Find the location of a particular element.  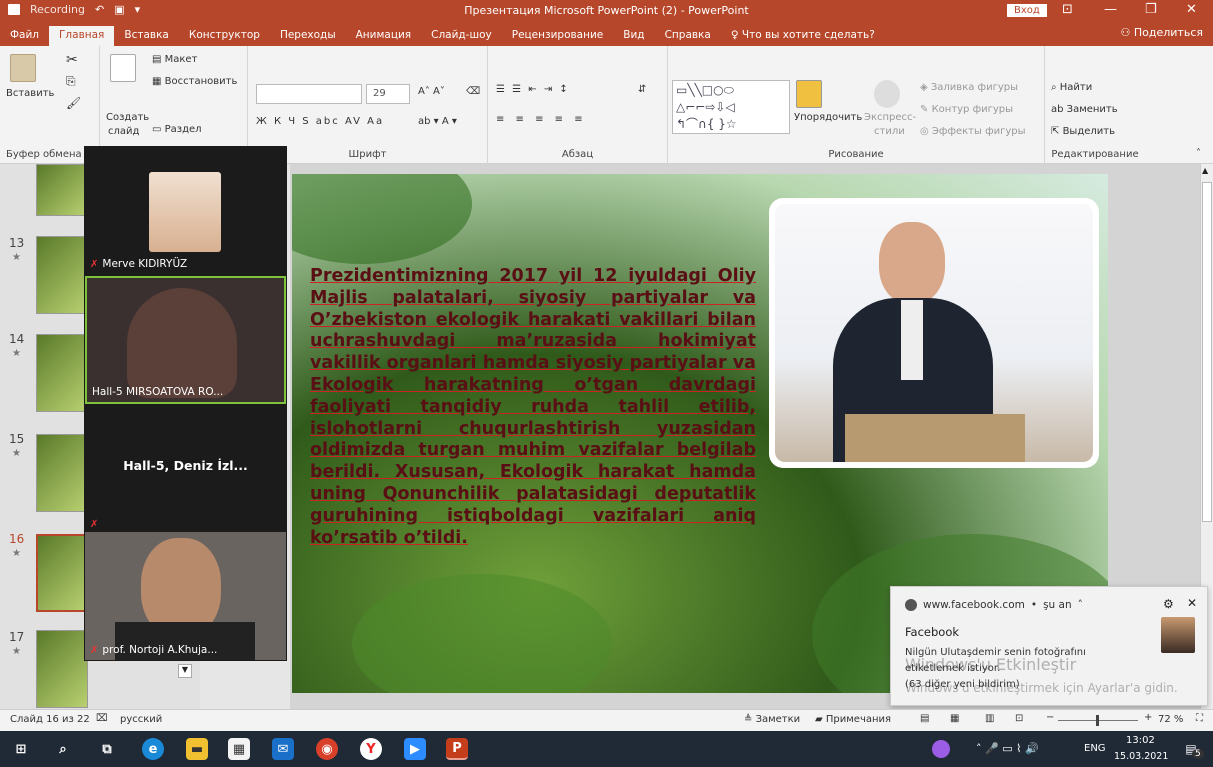

replace-button: ab Заменить is located at coordinates (1084, 109).